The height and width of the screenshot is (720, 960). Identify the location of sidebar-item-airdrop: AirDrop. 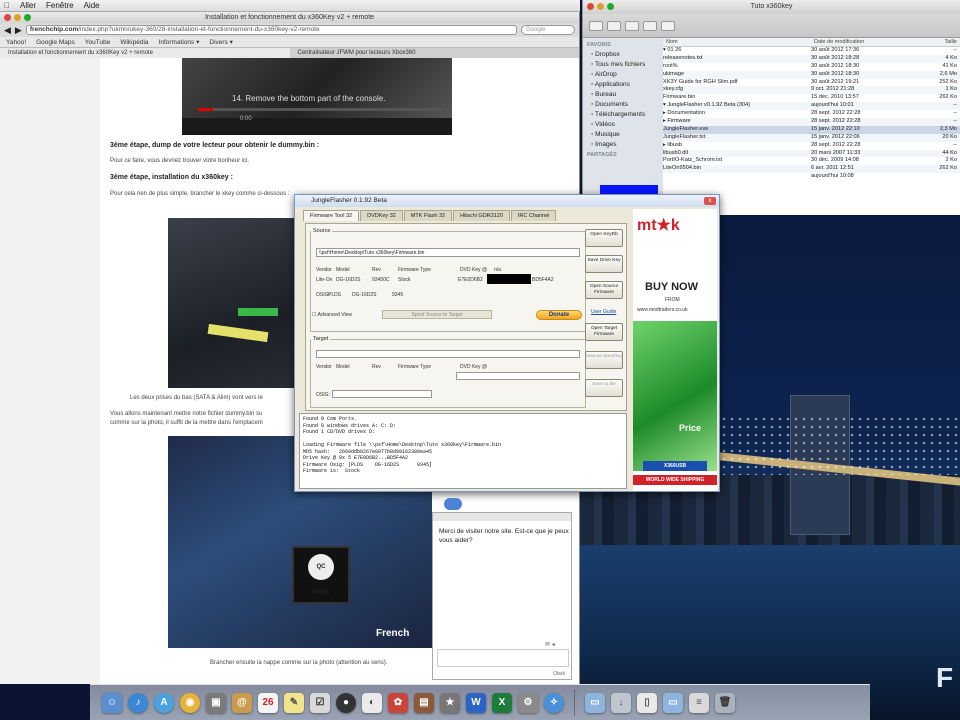
(623, 75).